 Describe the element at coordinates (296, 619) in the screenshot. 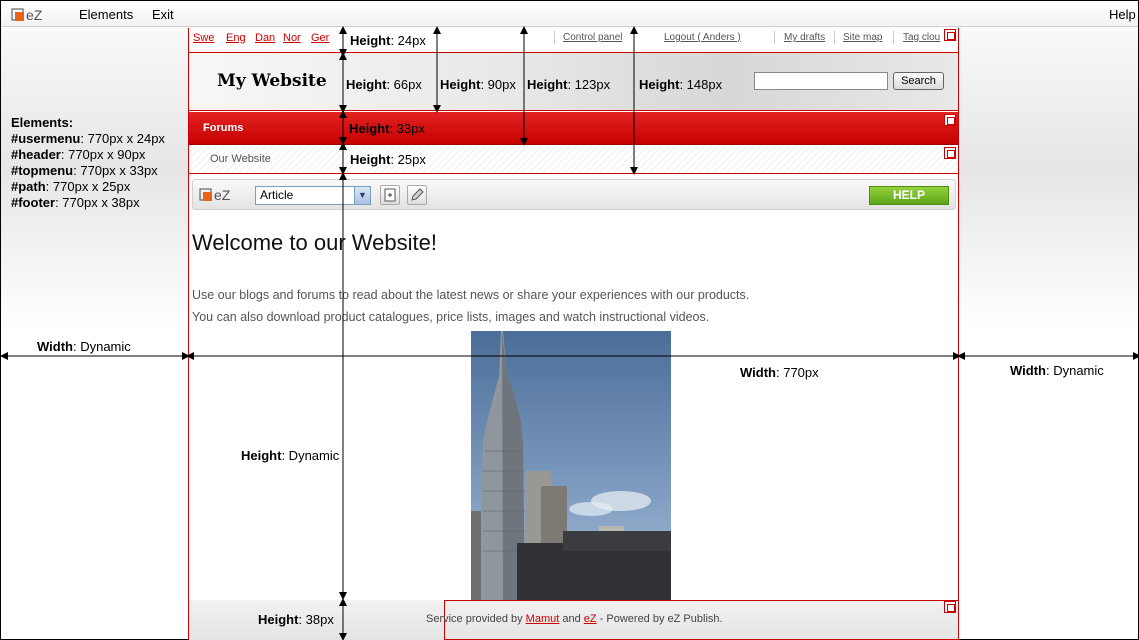

I see `height-label: Height: 38px` at that location.